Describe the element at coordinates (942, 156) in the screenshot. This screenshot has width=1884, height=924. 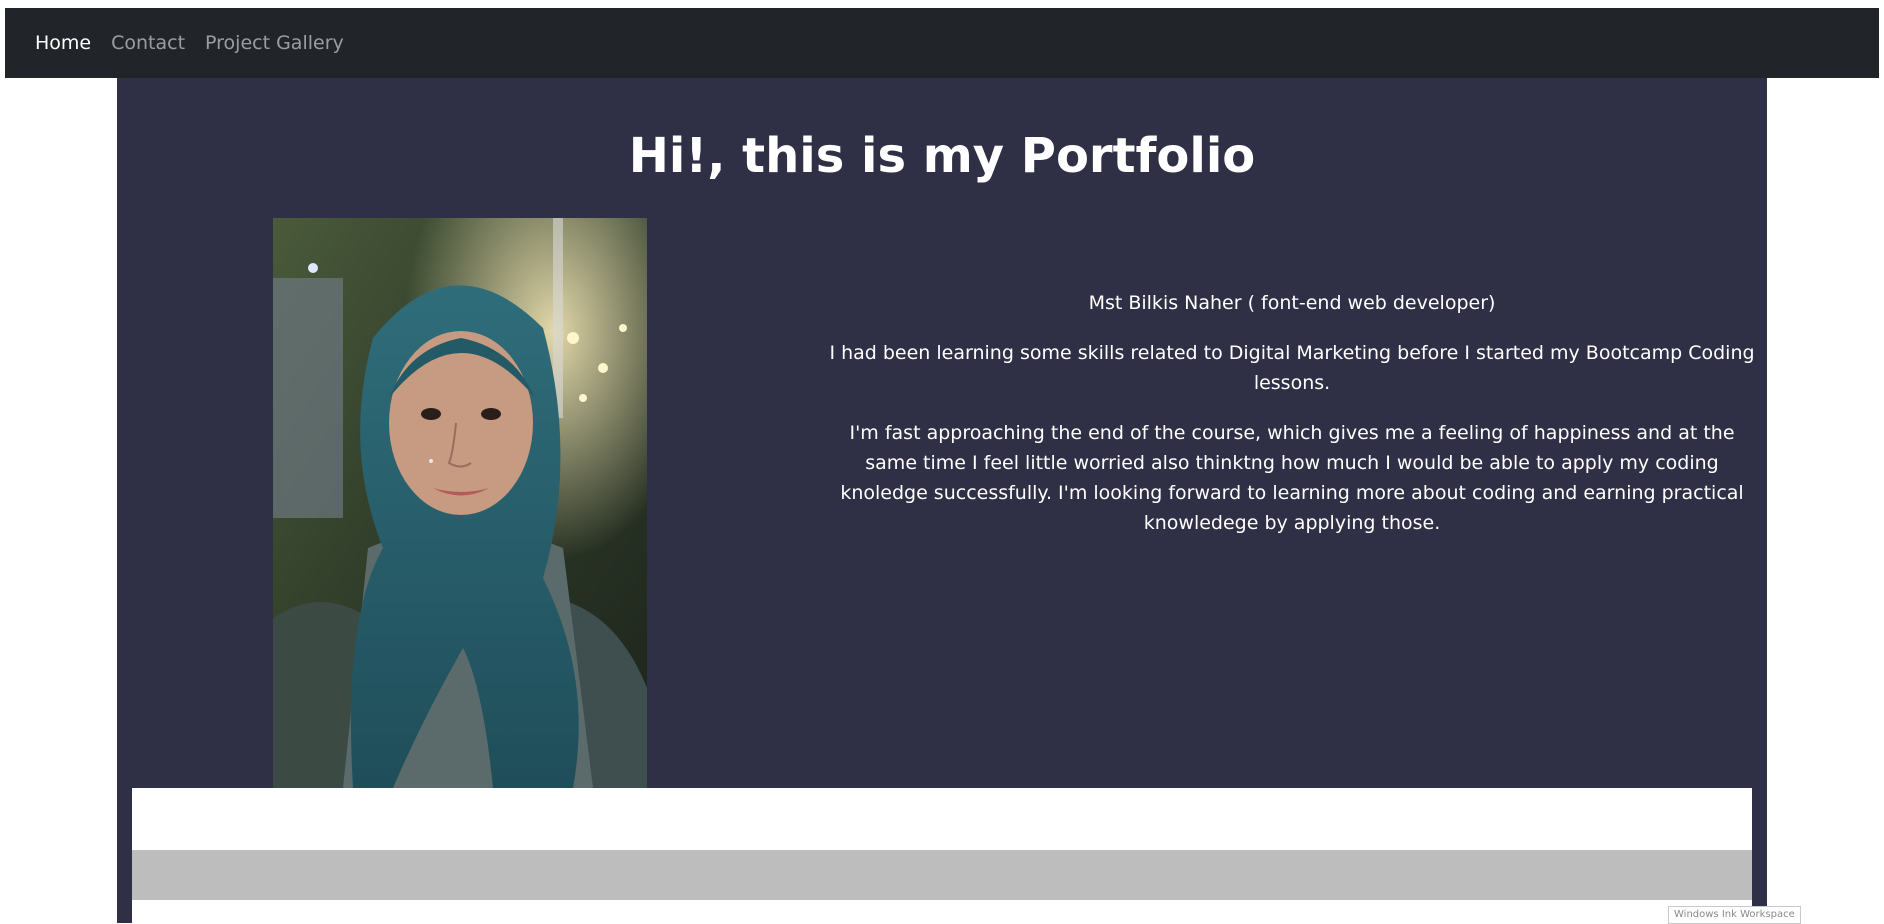
I see `page-title: Hi!, this is my Portfolio` at that location.